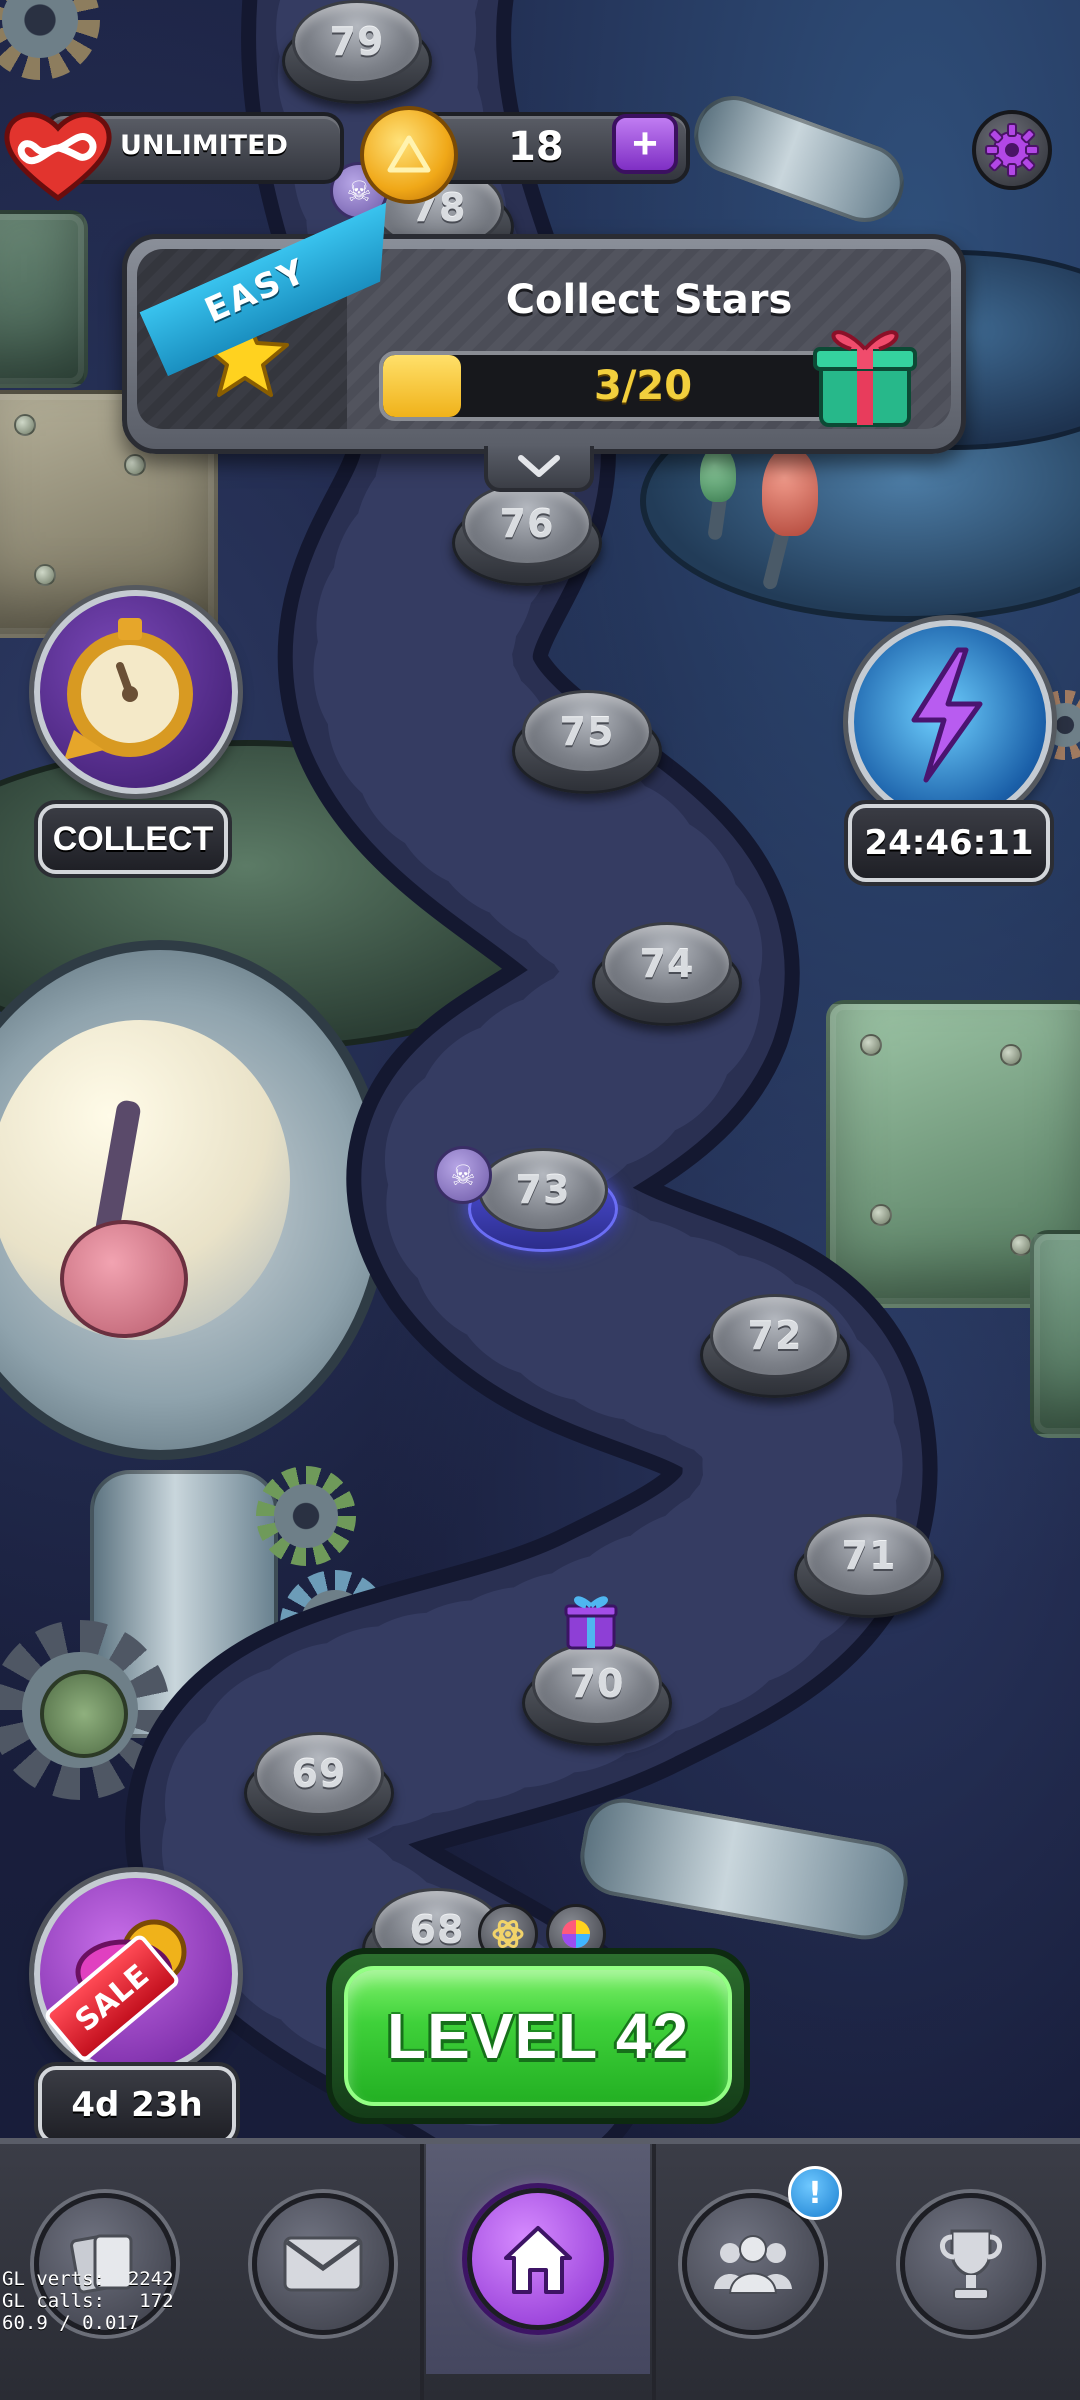  I want to click on quest-expand-button, so click(539, 469).